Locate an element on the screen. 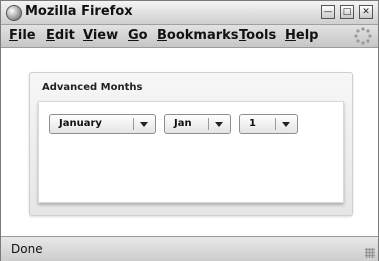 The image size is (379, 261). menu-go: Go is located at coordinates (138, 35).